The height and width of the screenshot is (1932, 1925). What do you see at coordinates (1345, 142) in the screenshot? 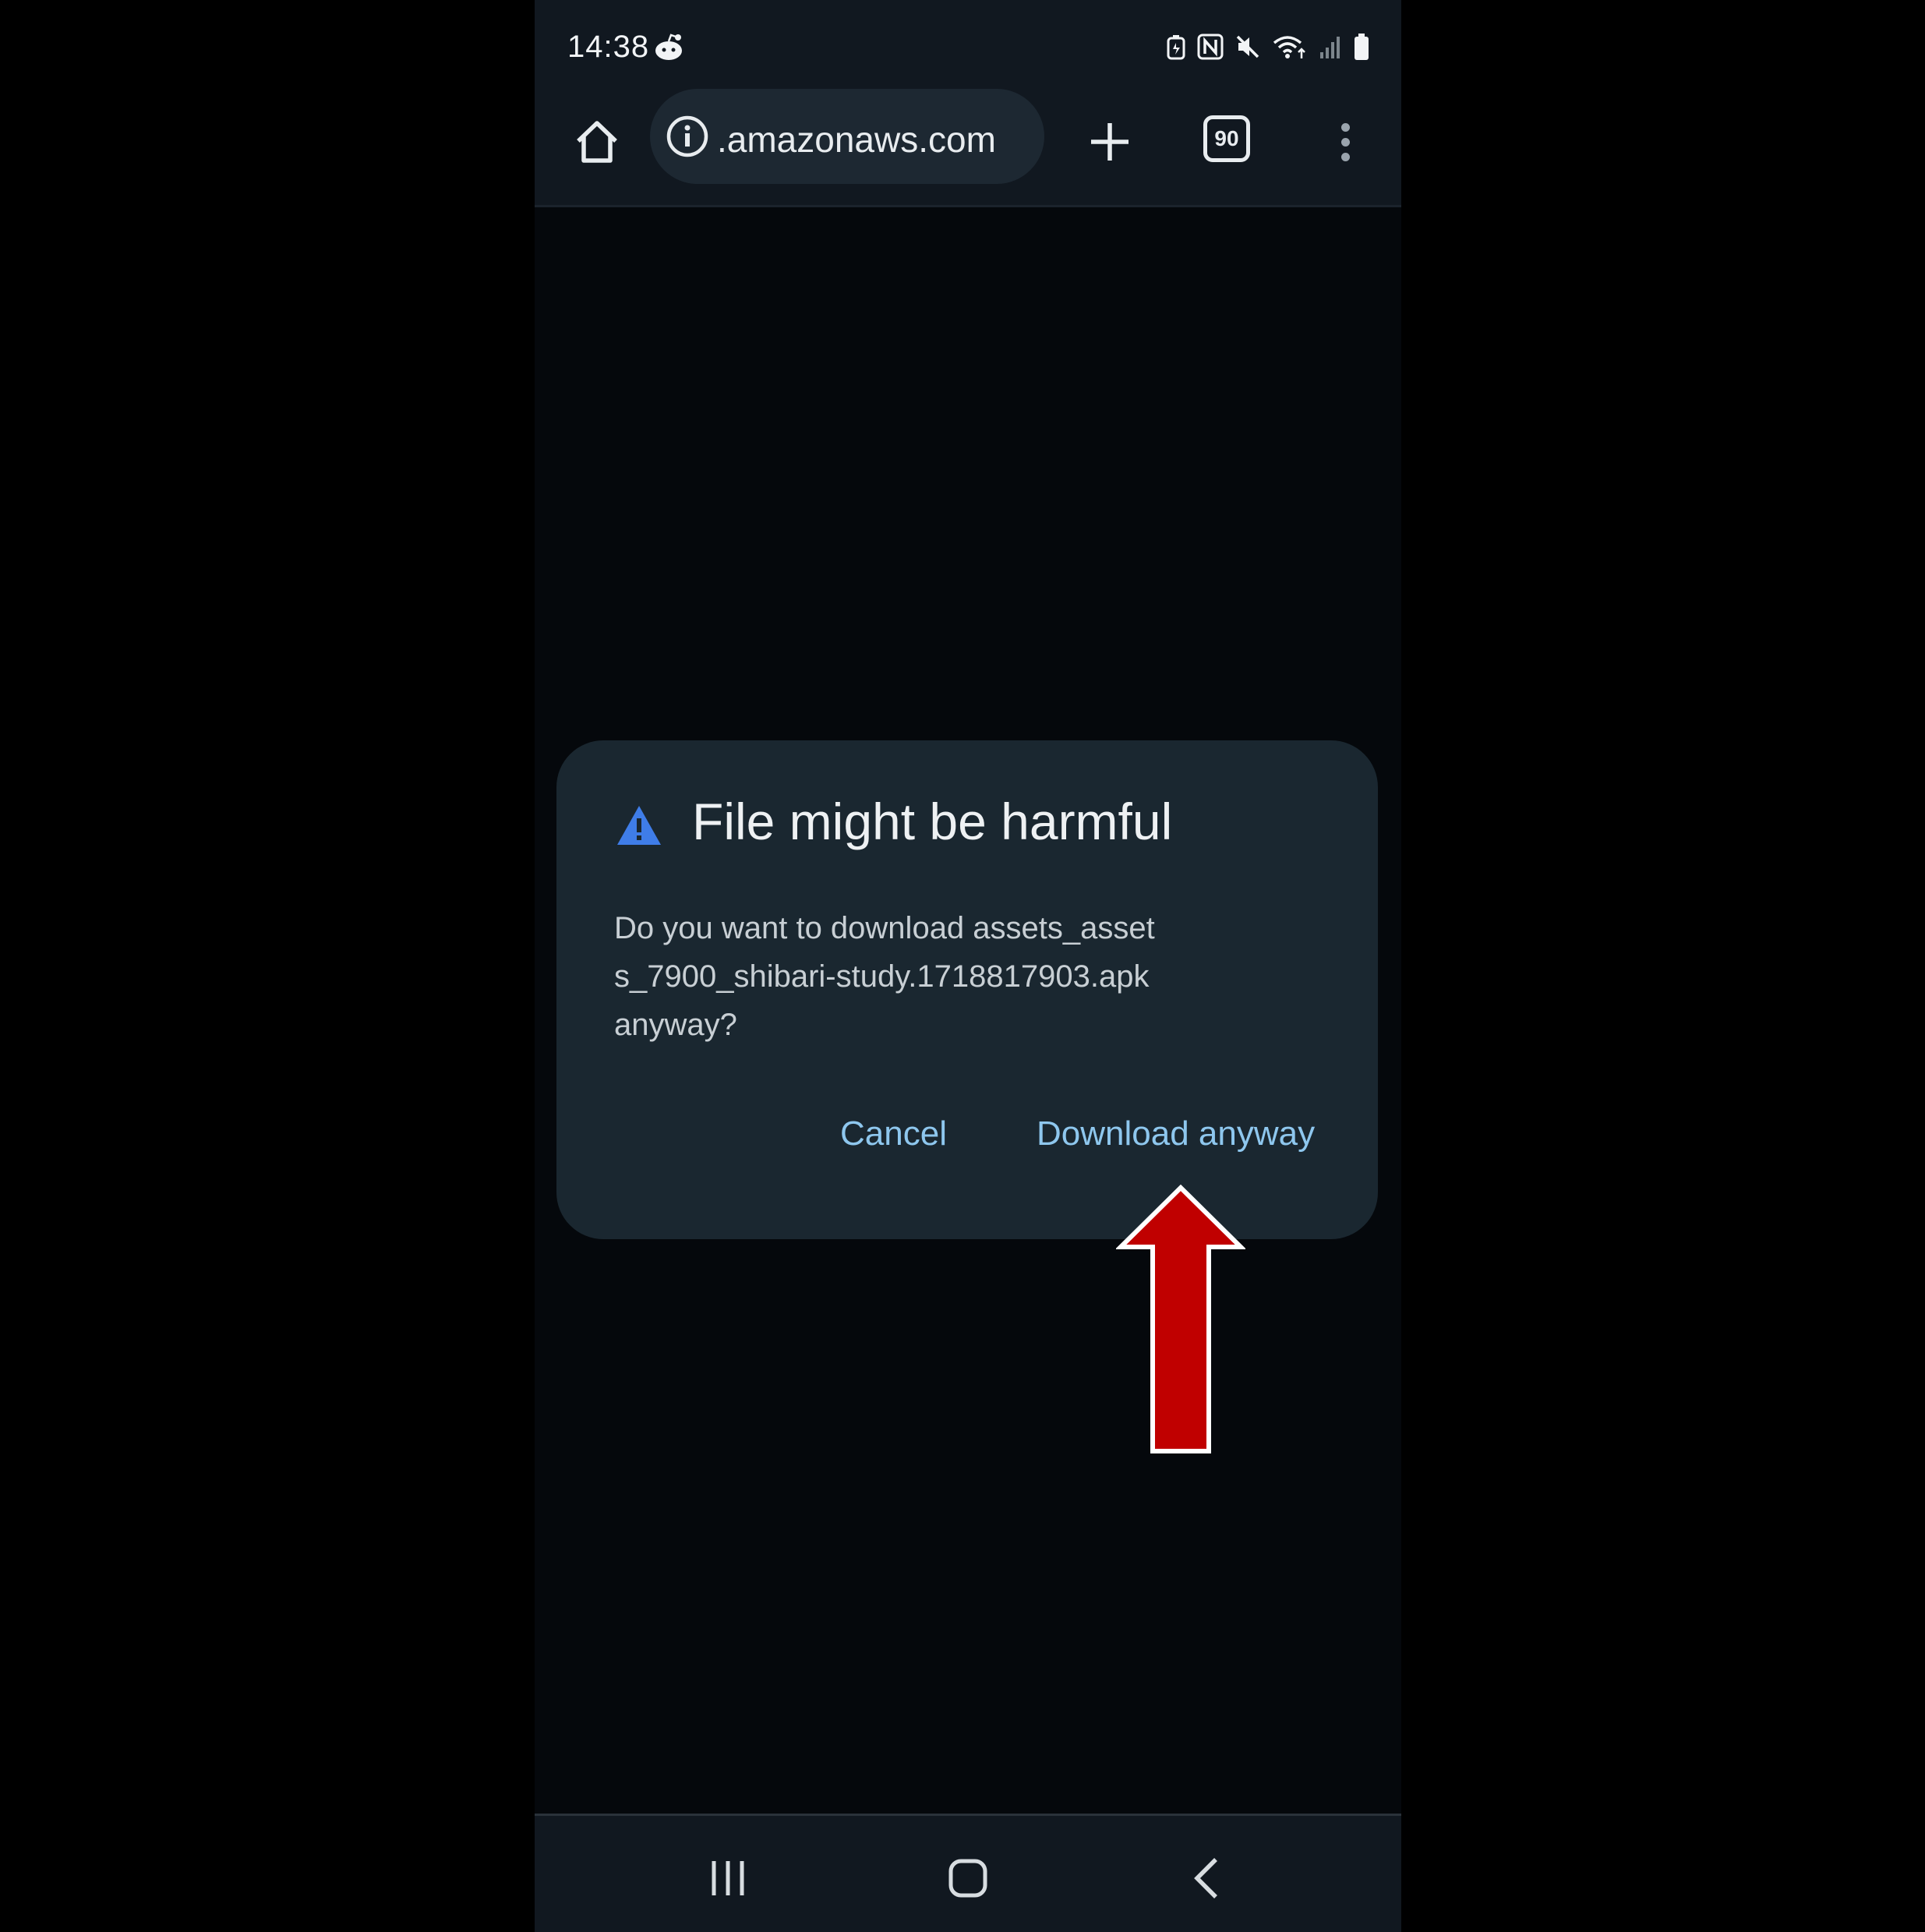
I see `more-menu-button` at bounding box center [1345, 142].